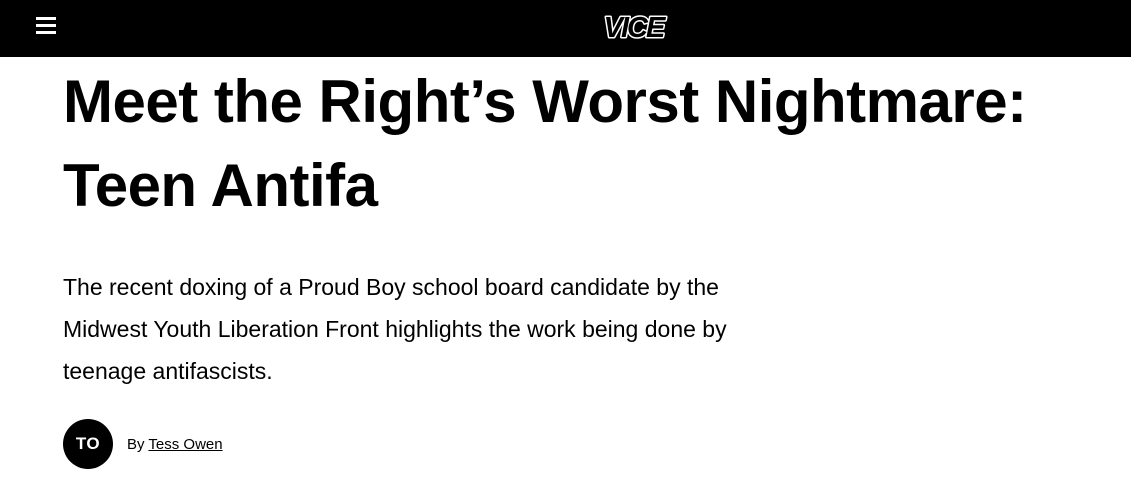 This screenshot has height=480, width=1131. Describe the element at coordinates (168, 371) in the screenshot. I see `dek-line-3: teenage antifascists.` at that location.